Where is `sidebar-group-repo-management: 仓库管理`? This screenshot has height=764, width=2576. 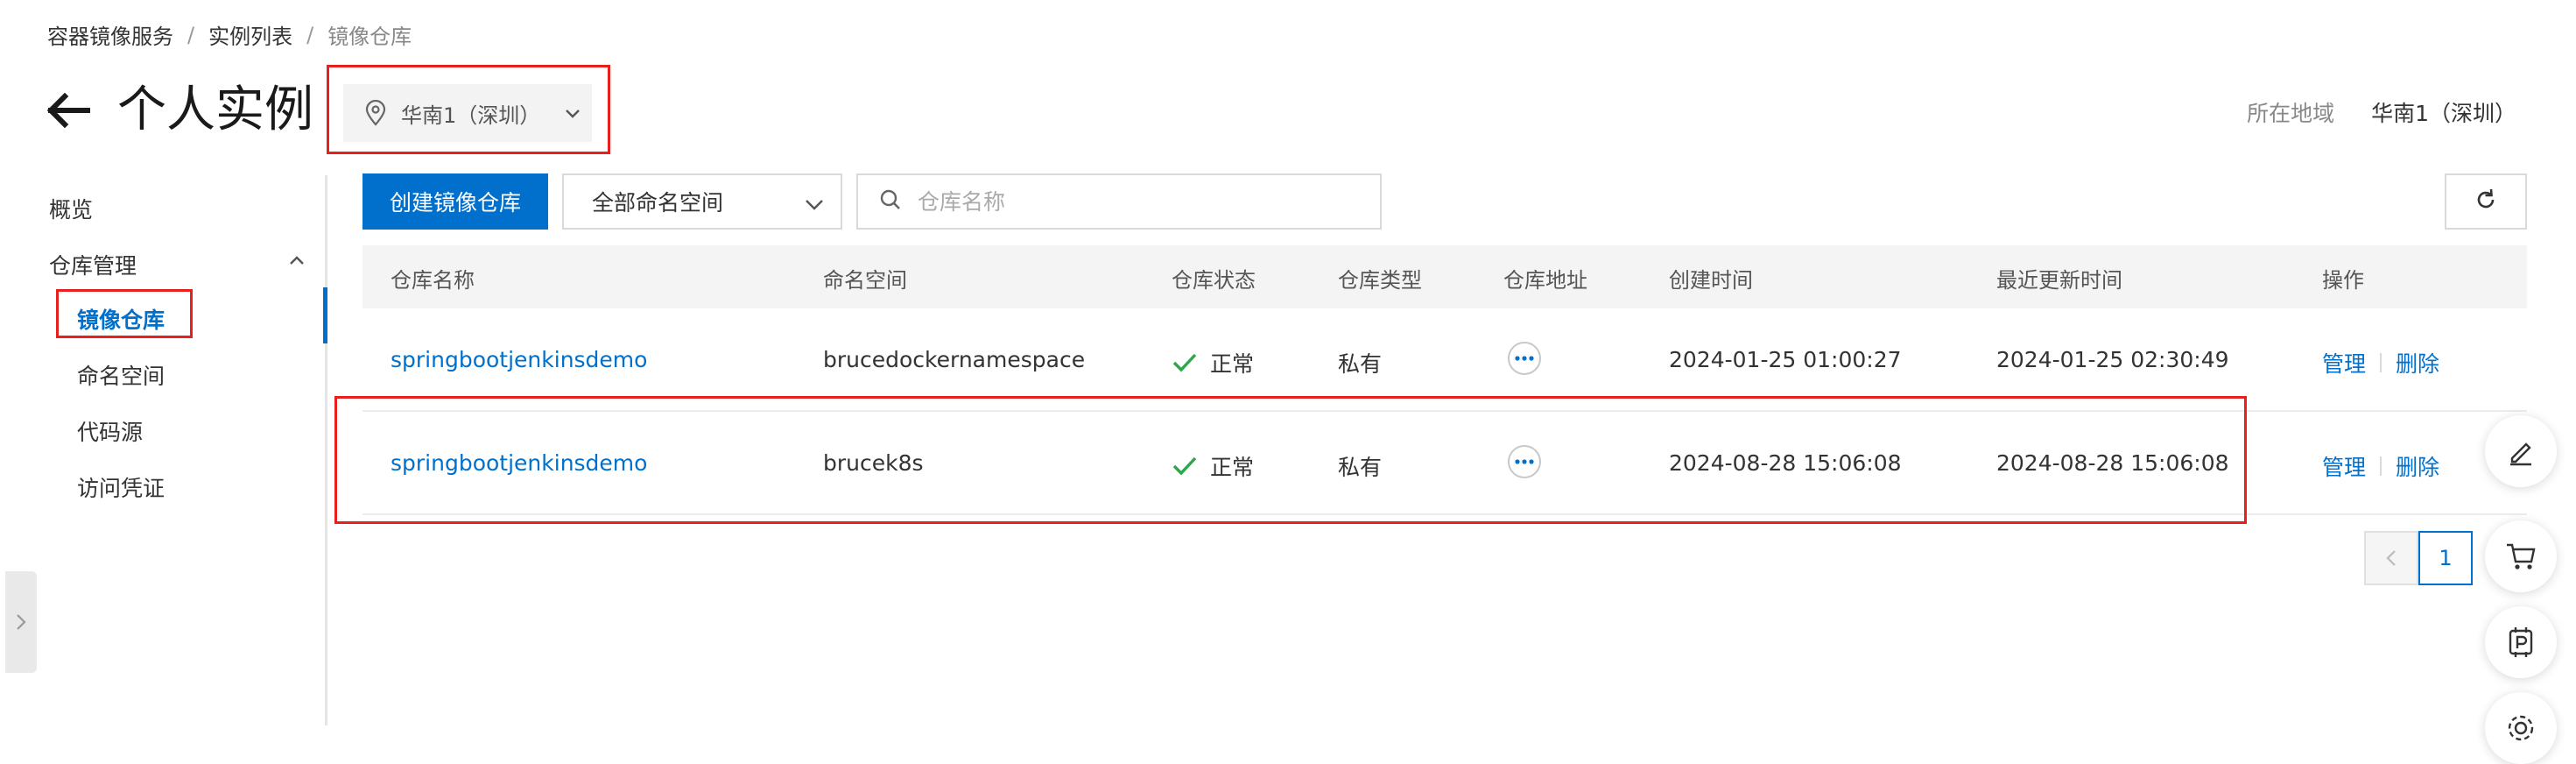 sidebar-group-repo-management: 仓库管理 is located at coordinates (93, 264).